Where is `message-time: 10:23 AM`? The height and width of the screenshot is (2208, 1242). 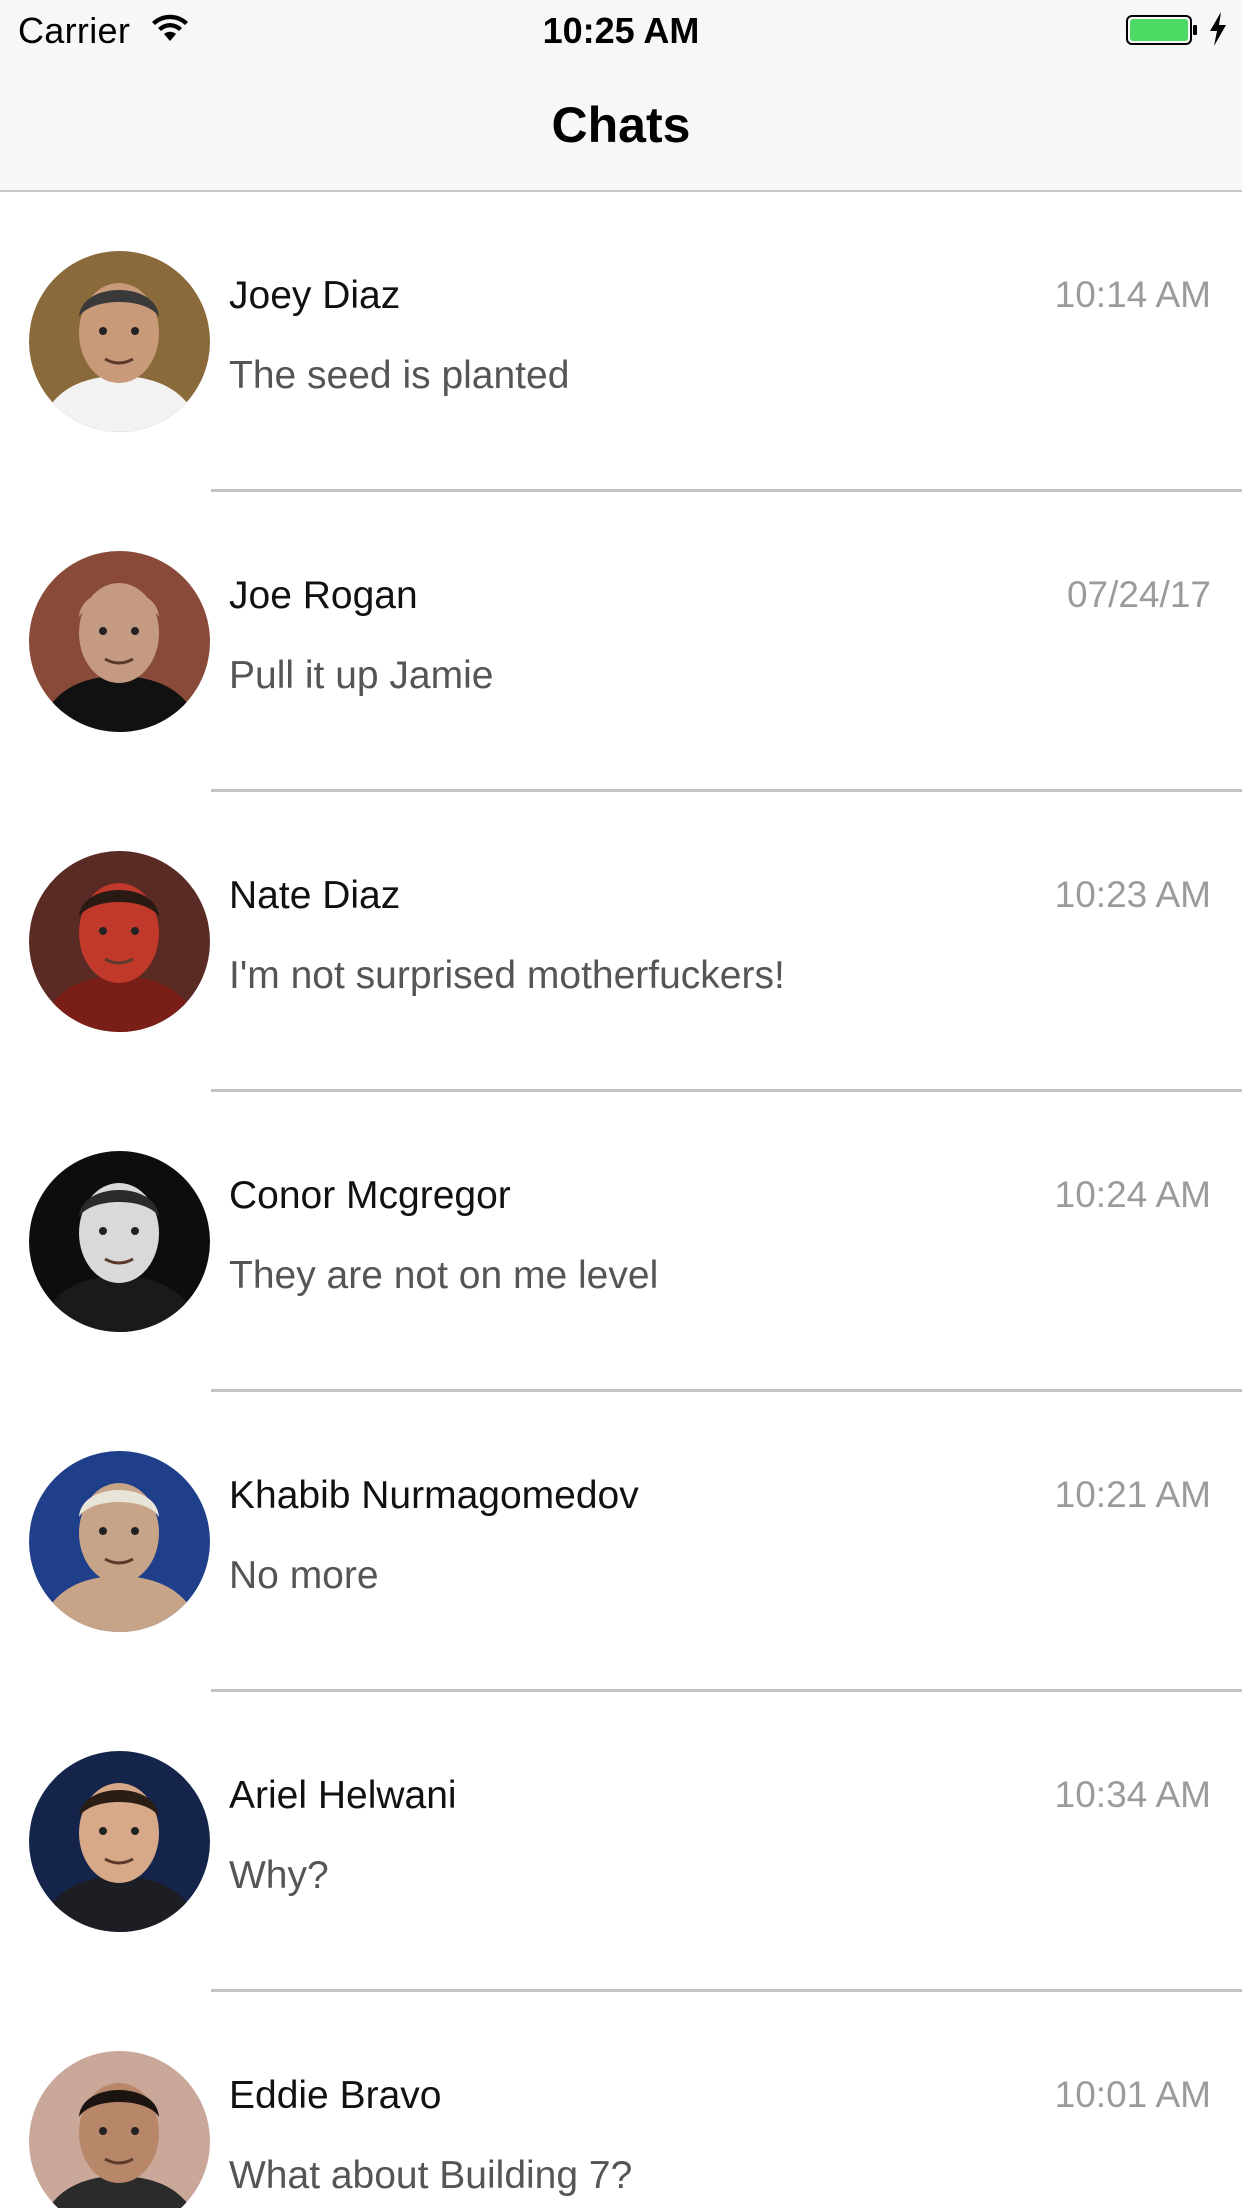
message-time: 10:23 AM is located at coordinates (1132, 894).